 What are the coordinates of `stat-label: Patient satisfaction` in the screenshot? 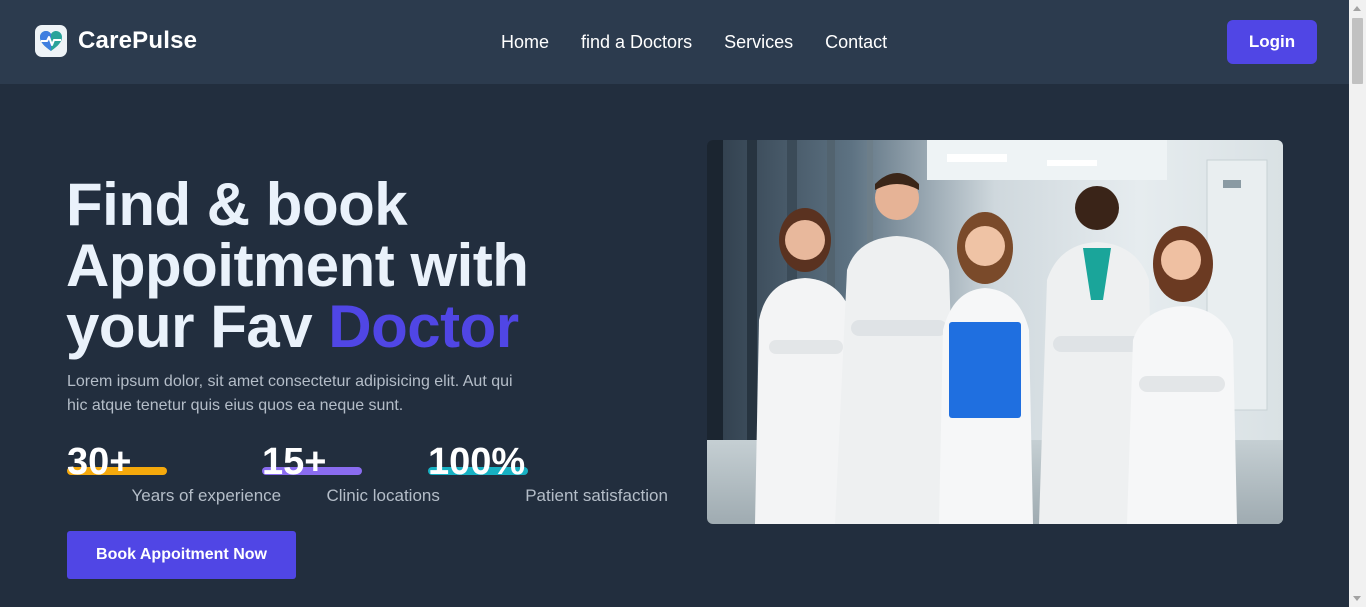 It's located at (596, 495).